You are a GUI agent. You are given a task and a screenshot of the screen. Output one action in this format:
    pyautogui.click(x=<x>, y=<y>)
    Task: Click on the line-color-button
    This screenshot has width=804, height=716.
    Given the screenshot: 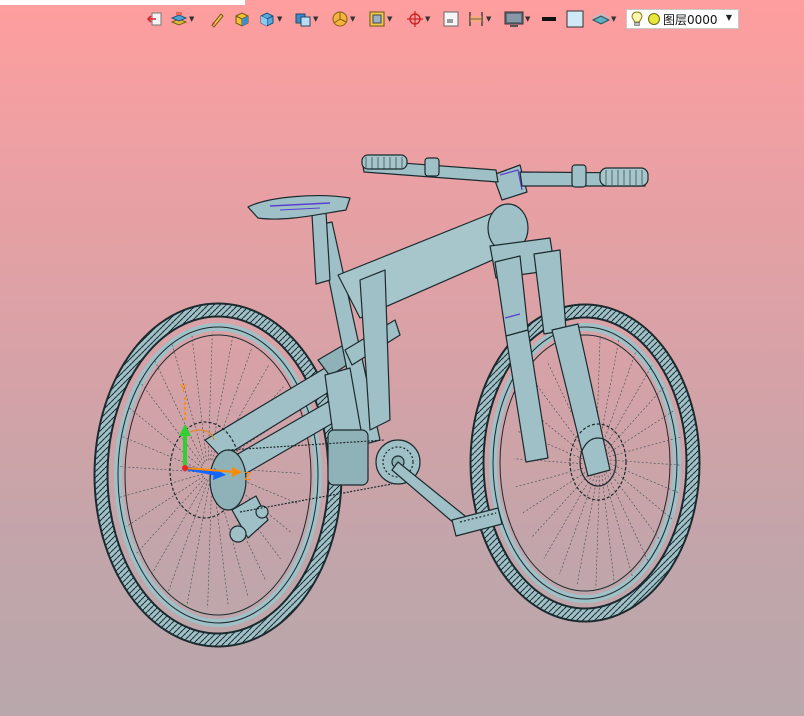 What is the action you would take?
    pyautogui.click(x=549, y=19)
    